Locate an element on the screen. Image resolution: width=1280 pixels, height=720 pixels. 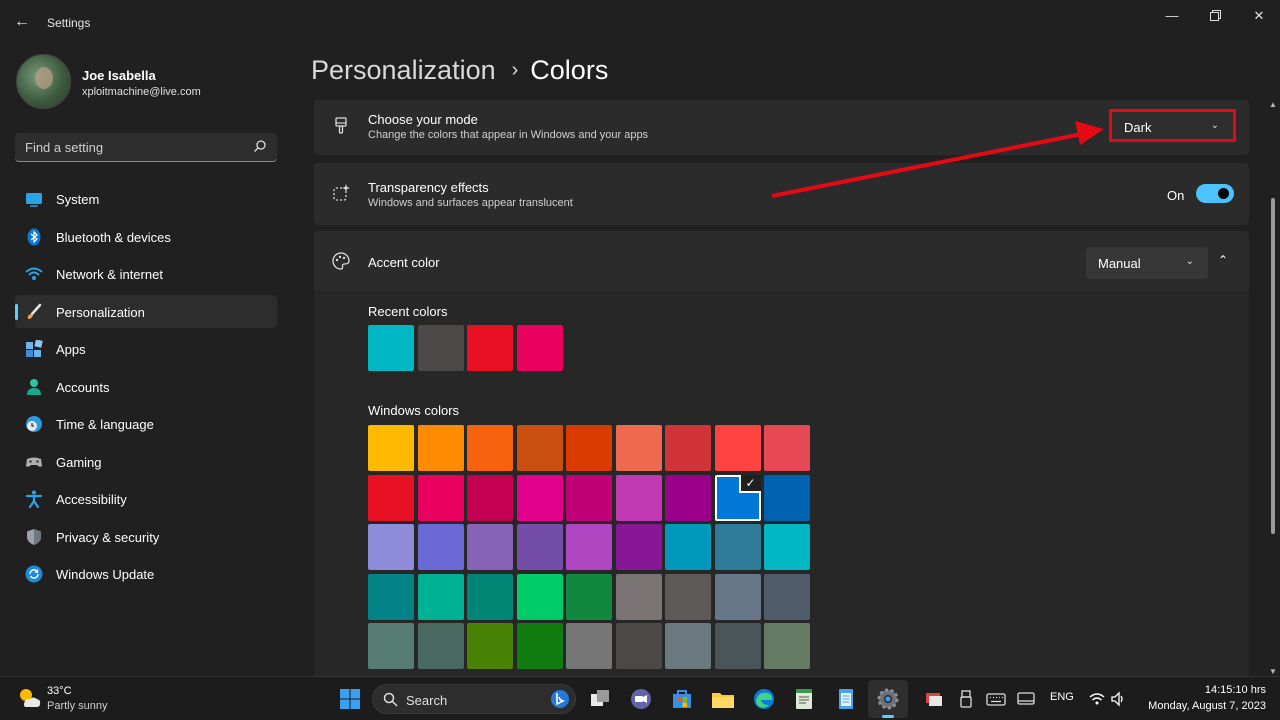
sidebar-item-personalization: Personalization is located at coordinates (146, 311).